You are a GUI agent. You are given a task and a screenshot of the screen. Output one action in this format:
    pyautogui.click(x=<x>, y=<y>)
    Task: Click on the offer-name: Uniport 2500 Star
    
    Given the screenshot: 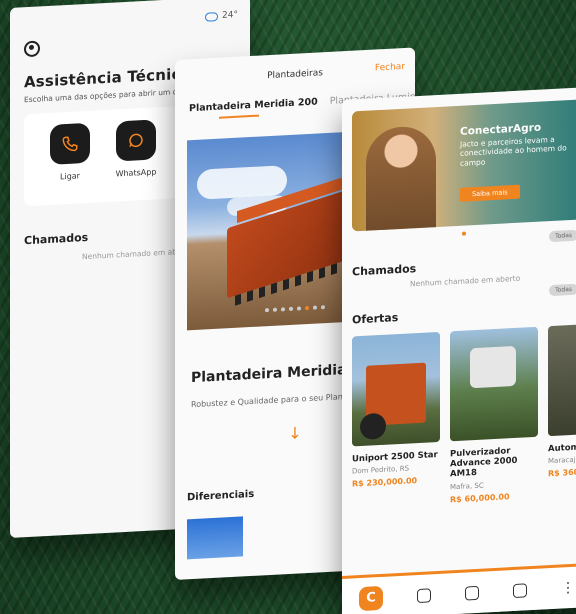 What is the action you would take?
    pyautogui.click(x=395, y=457)
    